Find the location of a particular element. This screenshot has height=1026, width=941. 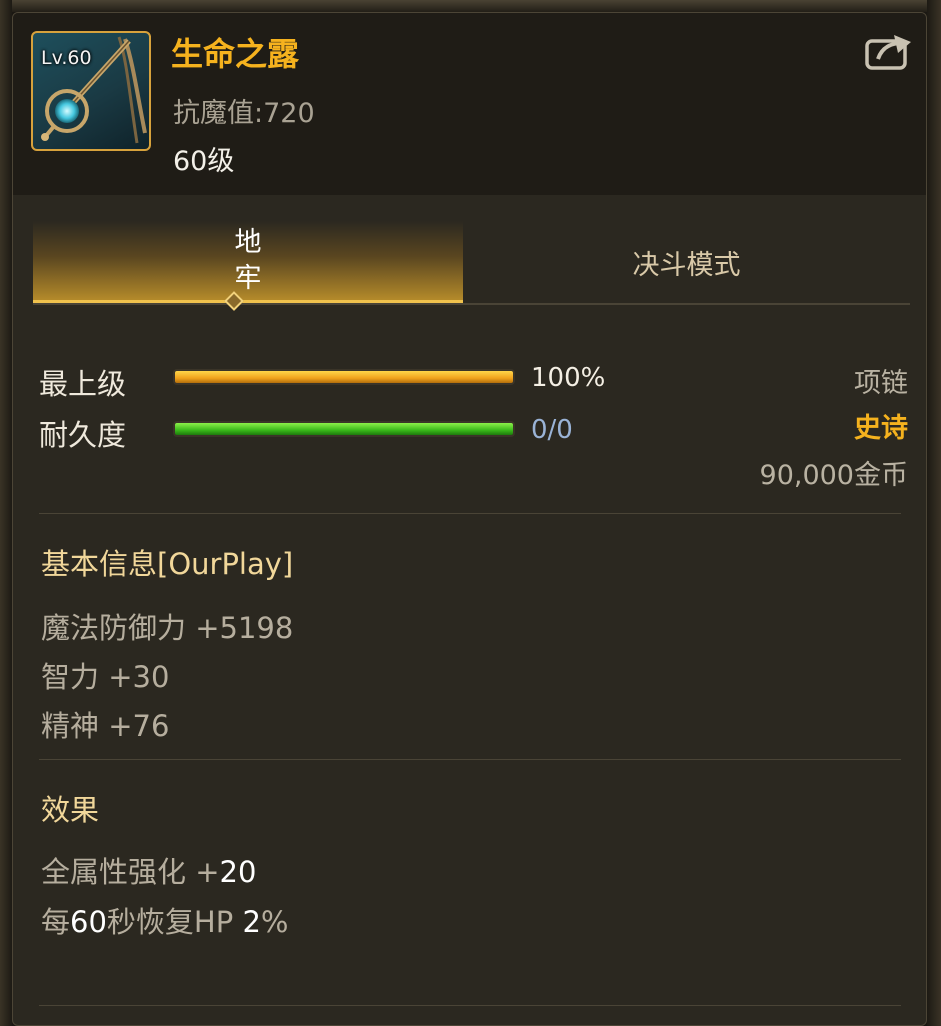

effect-line: 全属性强化 +20 is located at coordinates (148, 870).